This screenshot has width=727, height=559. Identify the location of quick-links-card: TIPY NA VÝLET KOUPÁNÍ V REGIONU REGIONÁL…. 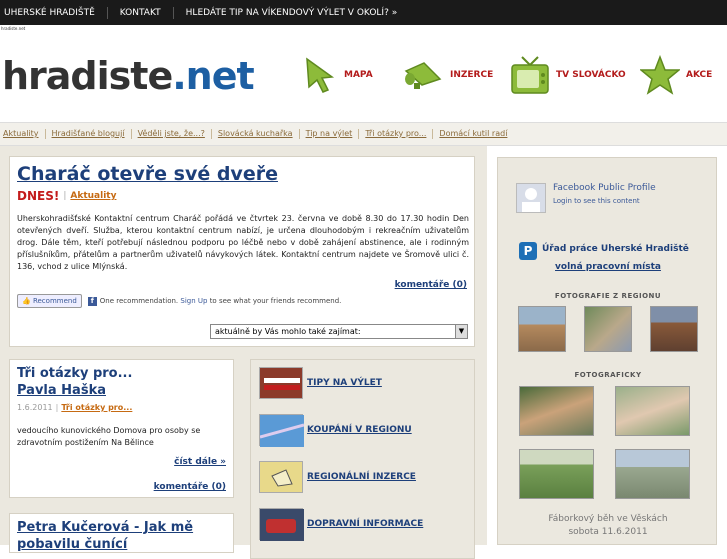
(362, 459).